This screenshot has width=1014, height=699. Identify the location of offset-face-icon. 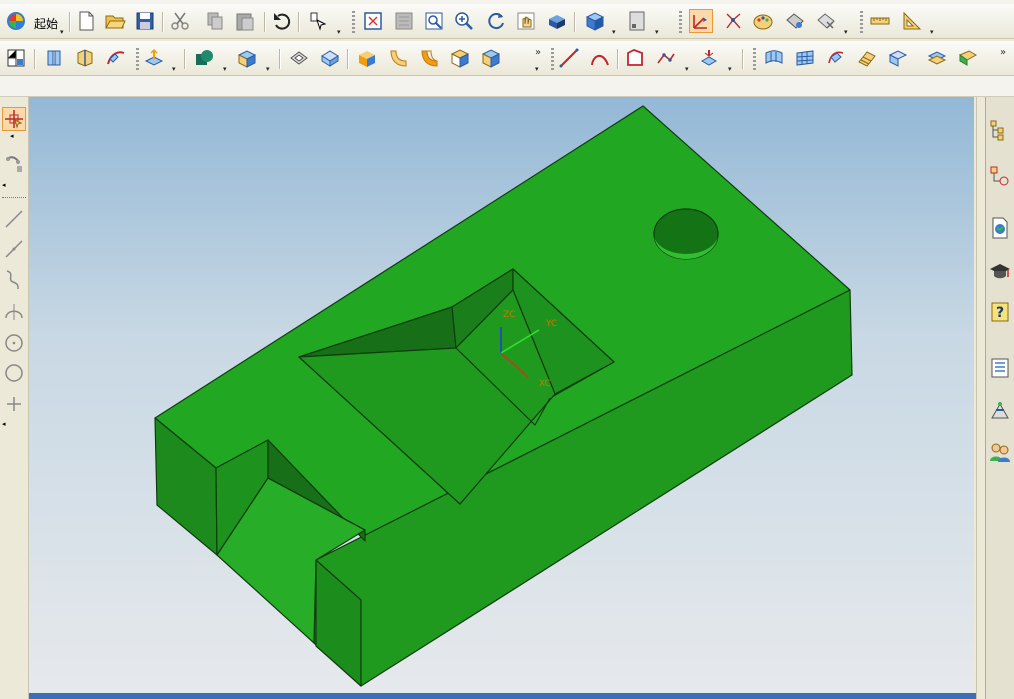
(491, 58).